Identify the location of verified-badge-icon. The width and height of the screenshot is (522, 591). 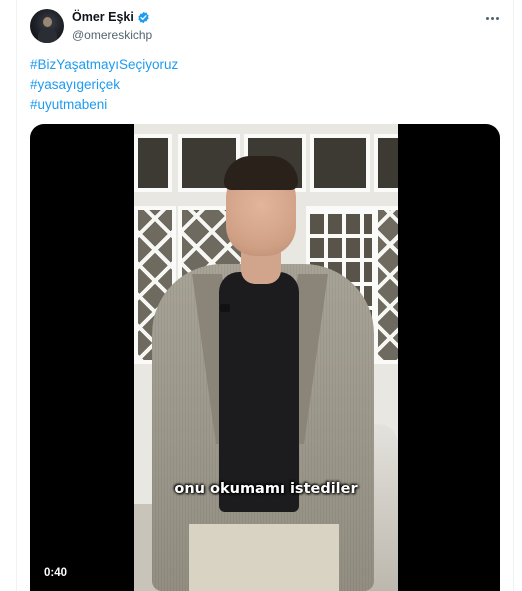
(143, 17).